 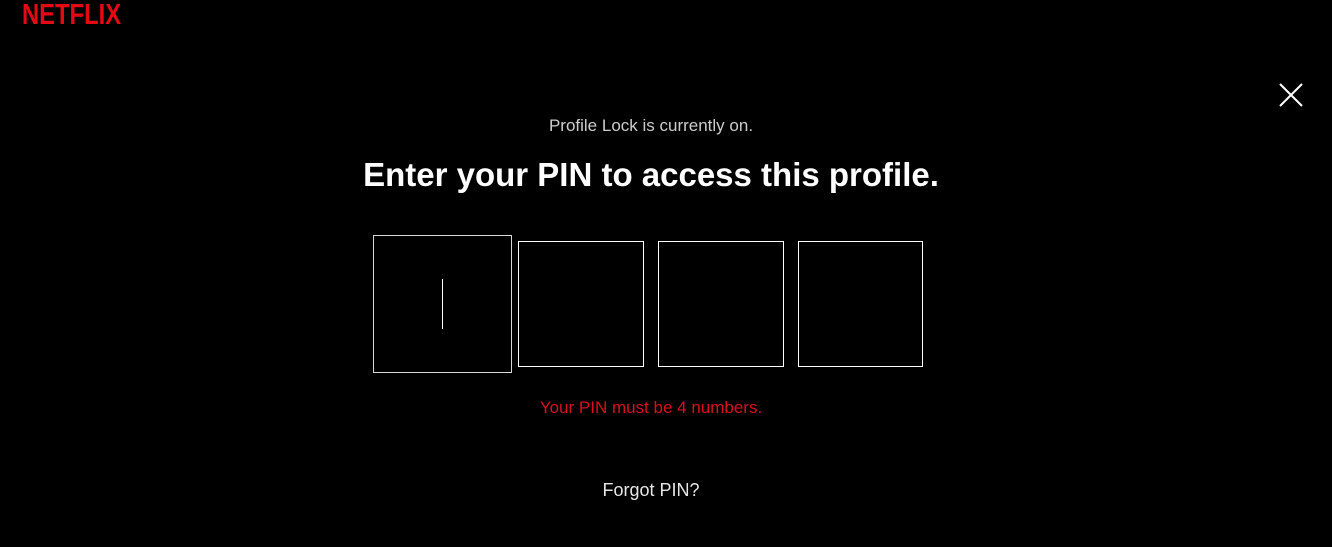 I want to click on close-button, so click(x=1291, y=95).